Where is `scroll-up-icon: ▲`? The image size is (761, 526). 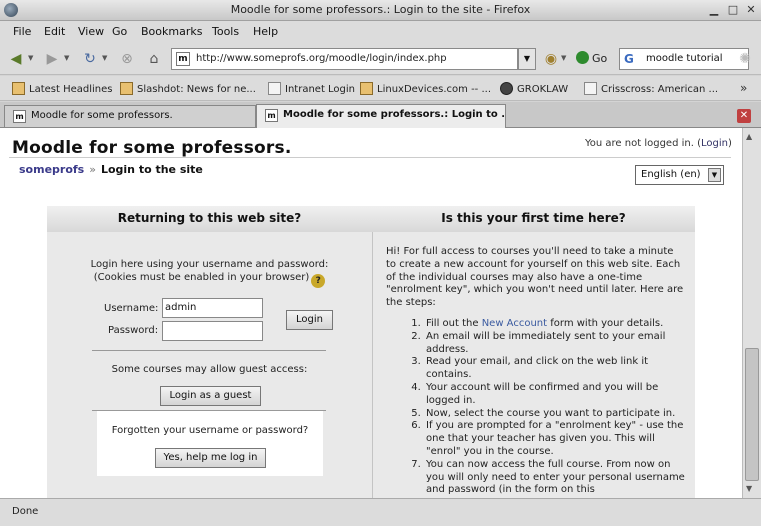 scroll-up-icon: ▲ is located at coordinates (749, 136).